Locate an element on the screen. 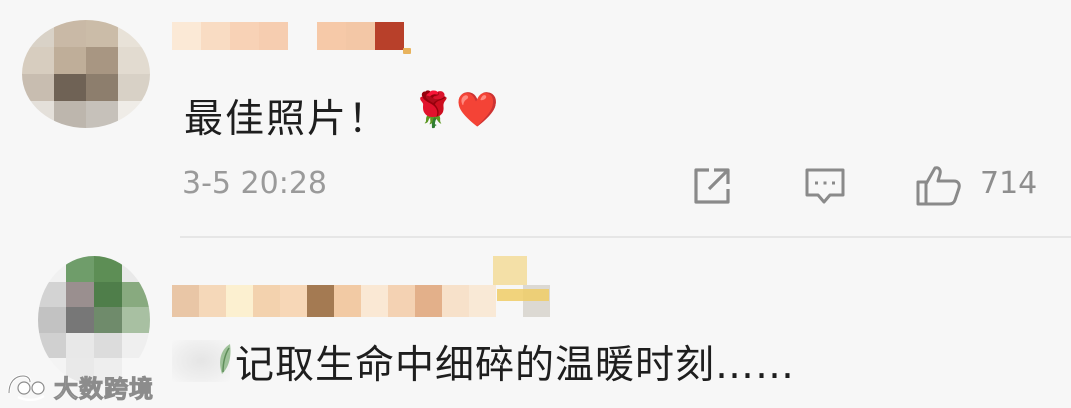  user-level-icon is located at coordinates (523, 295).